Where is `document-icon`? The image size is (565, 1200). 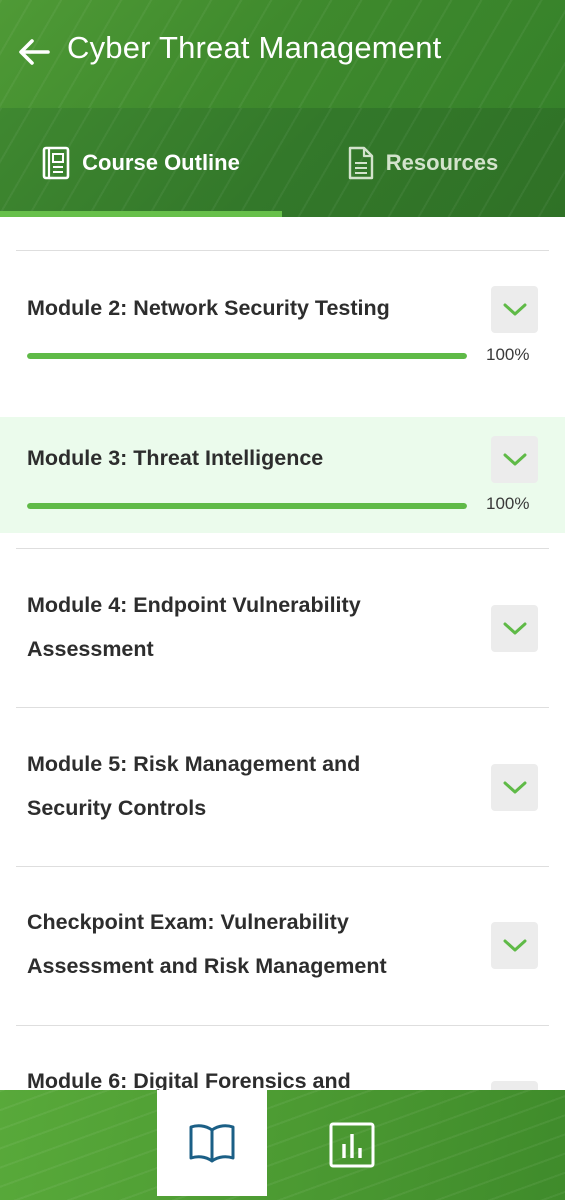 document-icon is located at coordinates (360, 162).